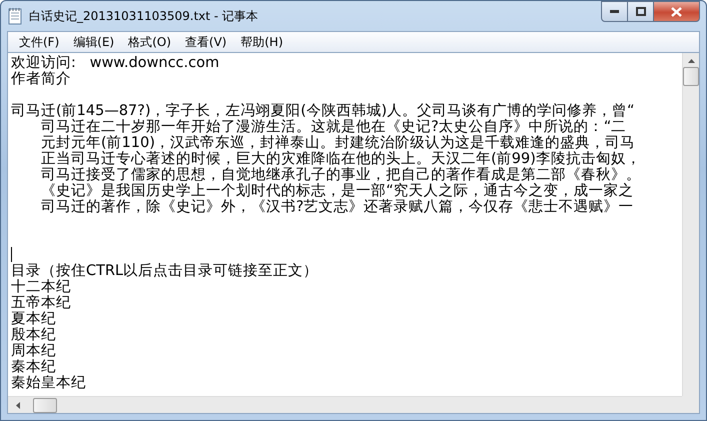 The height and width of the screenshot is (421, 707). What do you see at coordinates (33, 319) in the screenshot?
I see `text-line: 夏本纪` at bounding box center [33, 319].